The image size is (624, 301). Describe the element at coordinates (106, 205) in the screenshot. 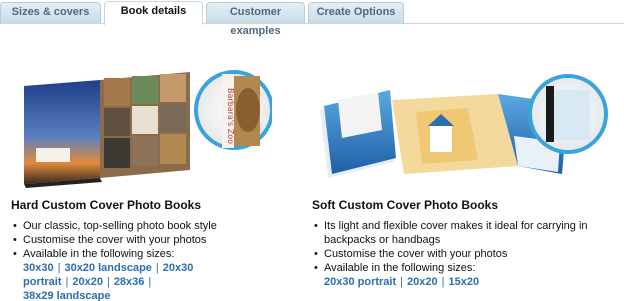

I see `hard-cover-title: Hard Custom Cover Photo Books` at that location.